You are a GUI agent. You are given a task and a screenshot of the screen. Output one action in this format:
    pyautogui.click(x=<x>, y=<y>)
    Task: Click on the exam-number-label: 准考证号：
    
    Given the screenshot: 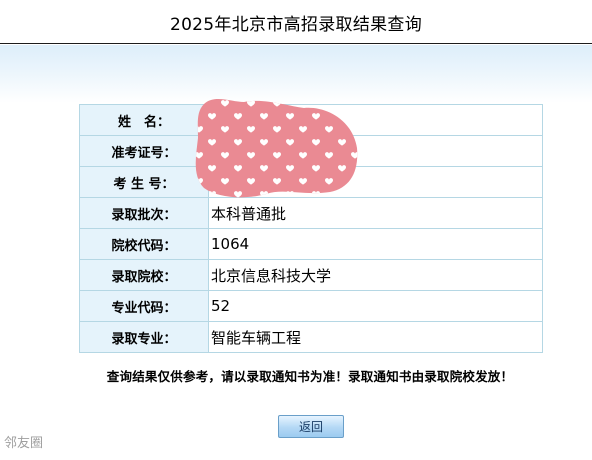 What is the action you would take?
    pyautogui.click(x=144, y=151)
    